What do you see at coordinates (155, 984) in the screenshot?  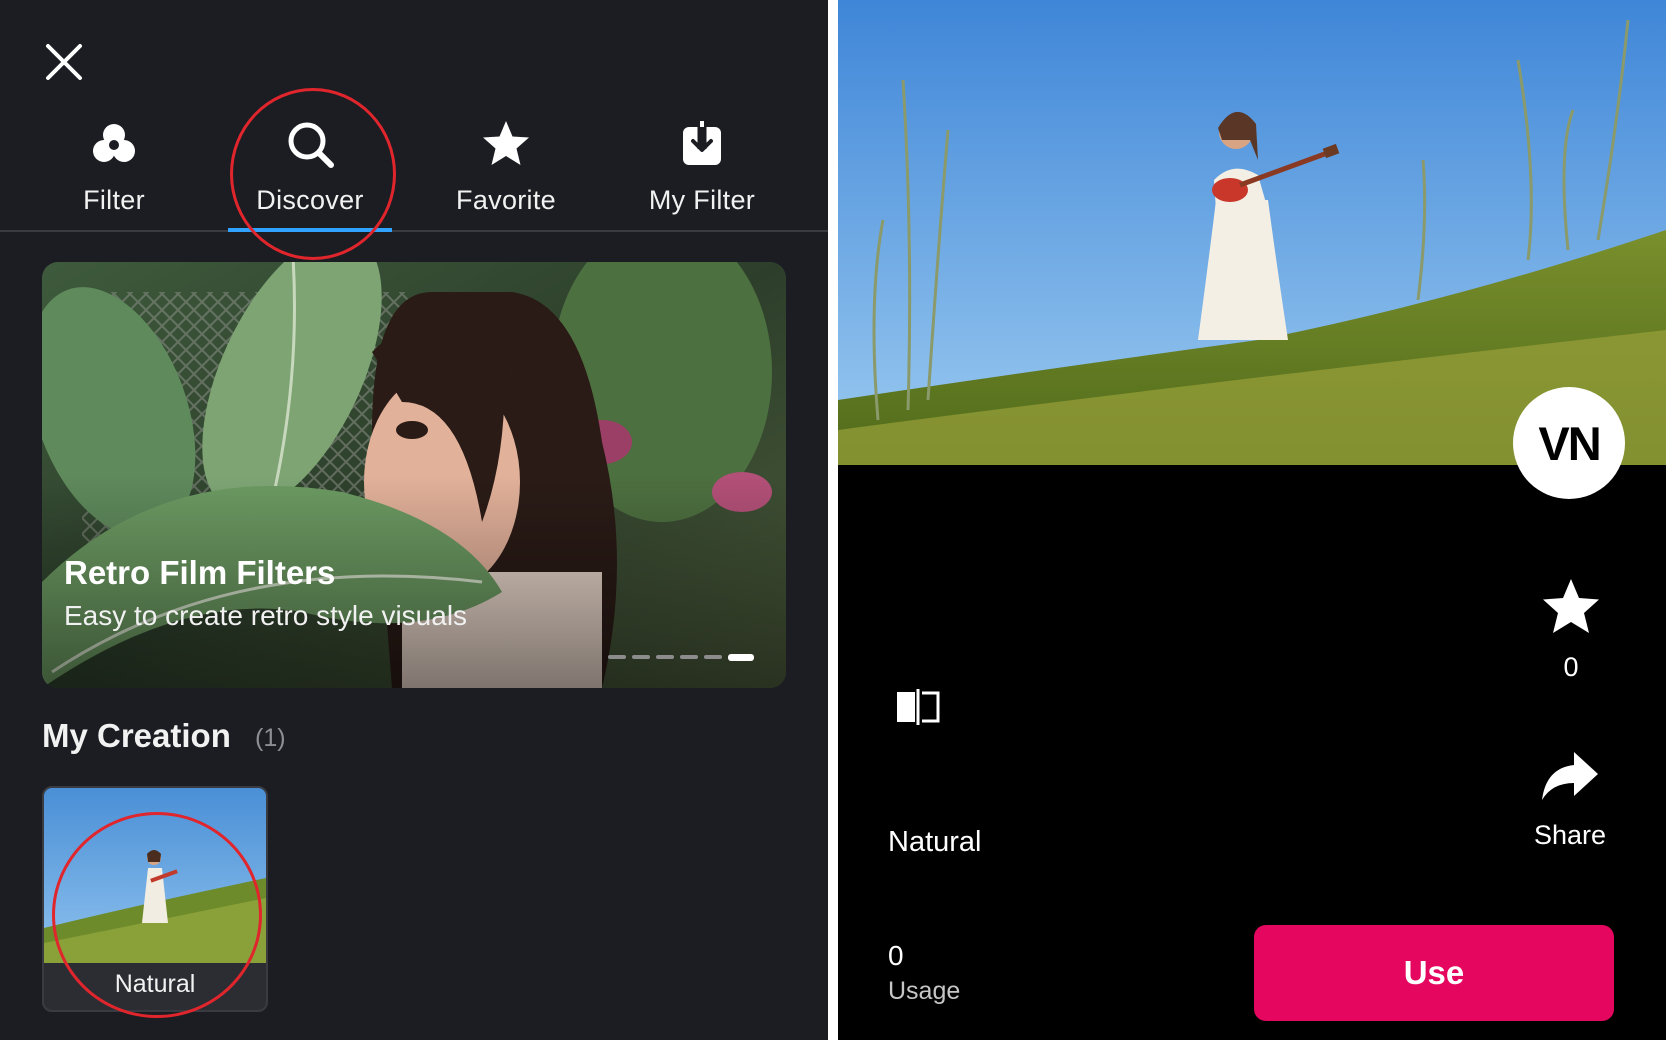 I see `creation-label: Natural` at bounding box center [155, 984].